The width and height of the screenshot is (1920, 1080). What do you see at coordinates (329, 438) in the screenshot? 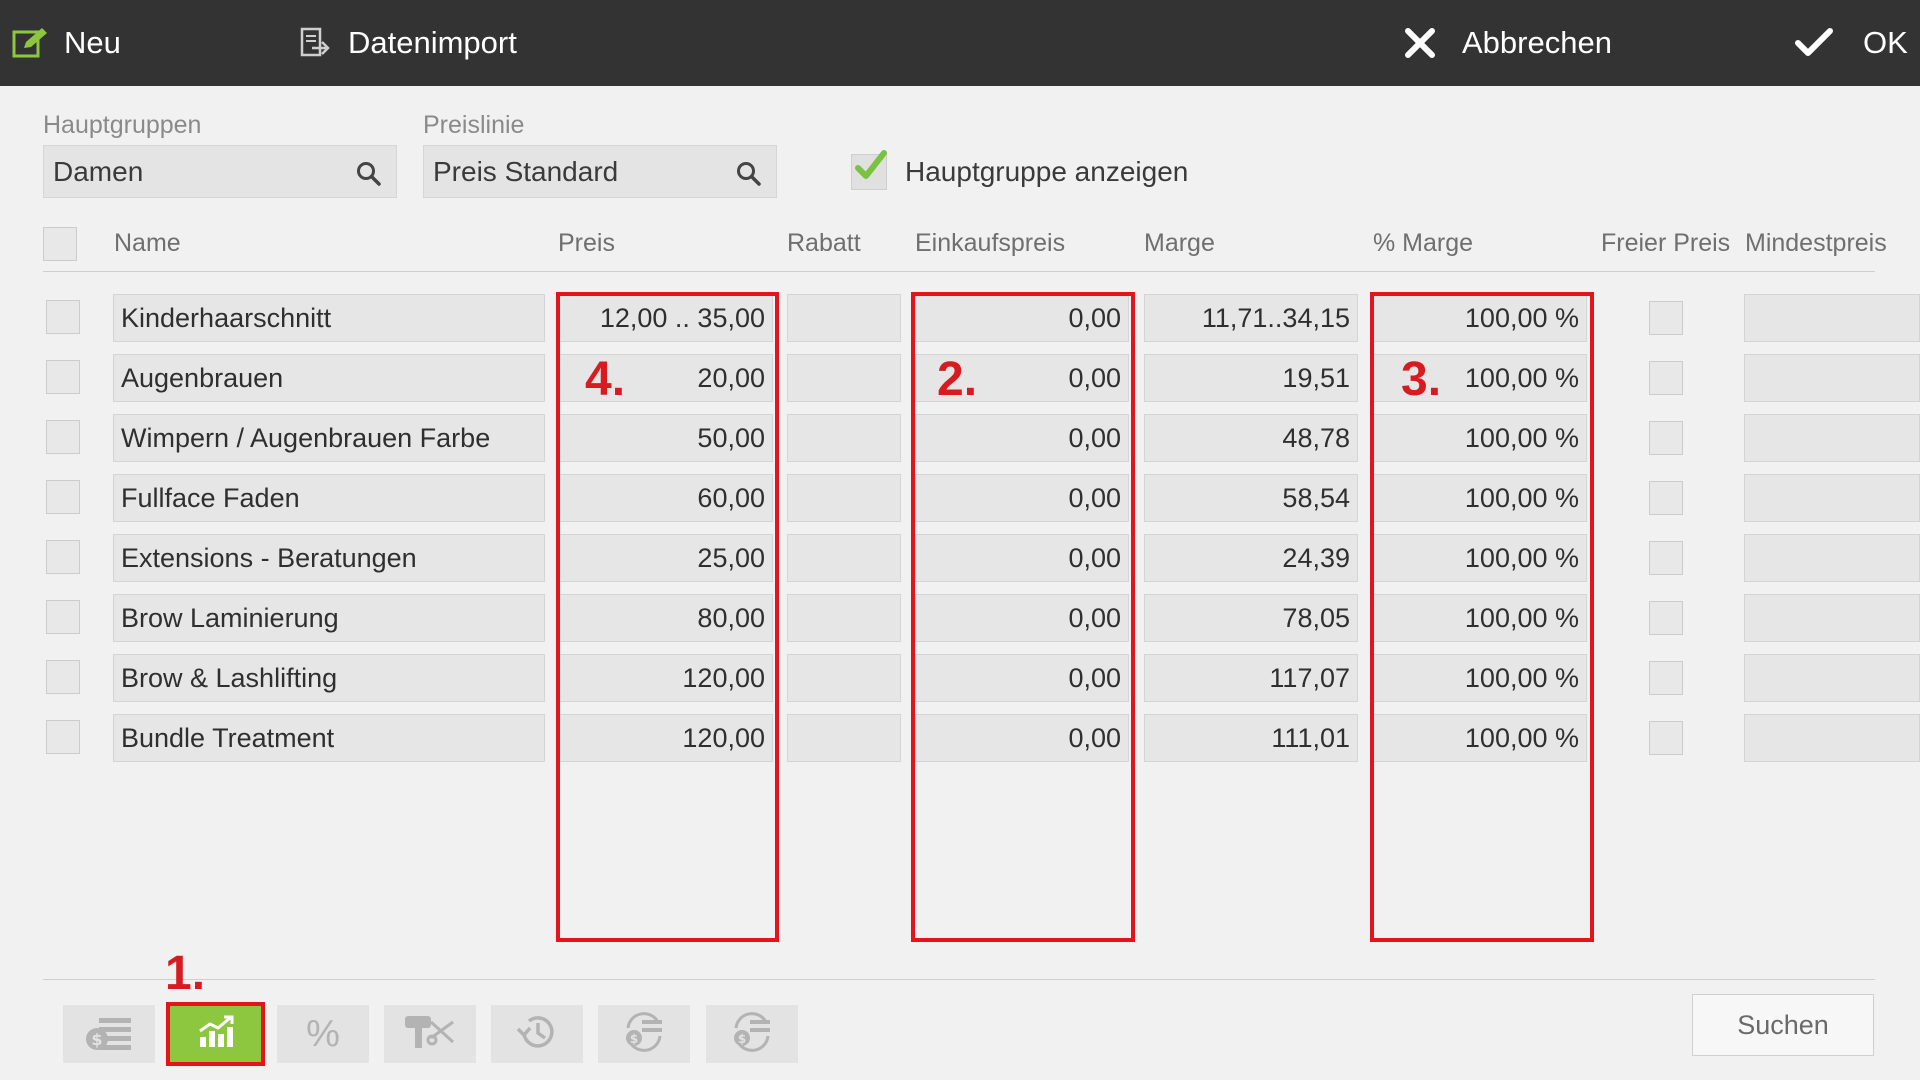
I see `name-cell: Wimpern / Augenbrauen Farbe` at bounding box center [329, 438].